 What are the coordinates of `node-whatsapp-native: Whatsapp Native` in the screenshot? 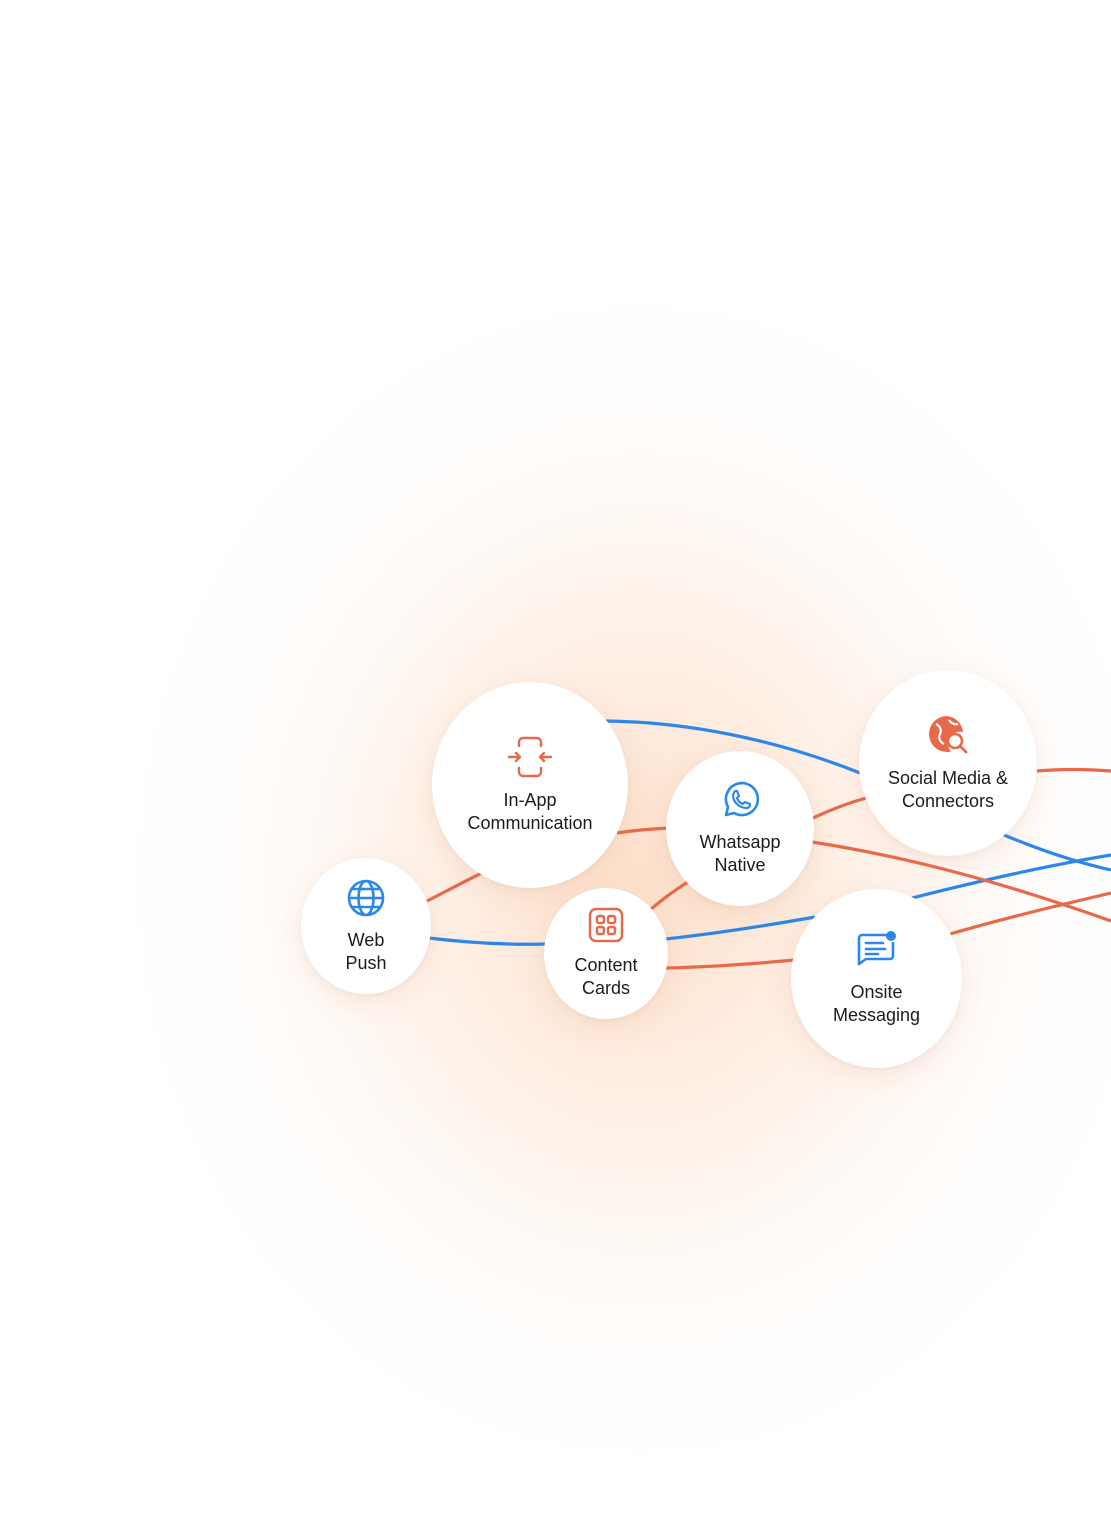 It's located at (740, 828).